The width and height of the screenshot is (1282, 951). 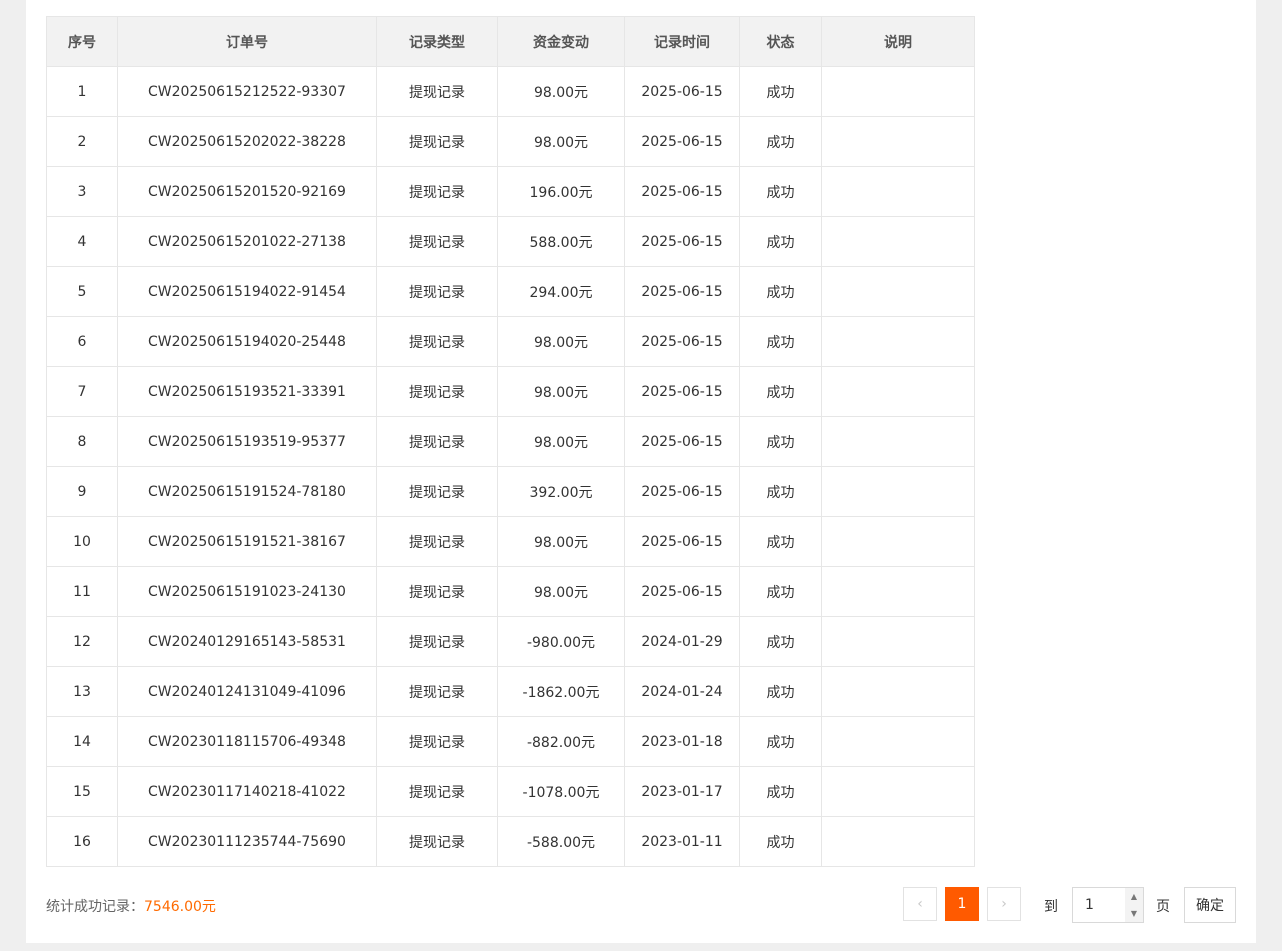 I want to click on cell-order-no: CW20250615201520-92169, so click(x=247, y=191).